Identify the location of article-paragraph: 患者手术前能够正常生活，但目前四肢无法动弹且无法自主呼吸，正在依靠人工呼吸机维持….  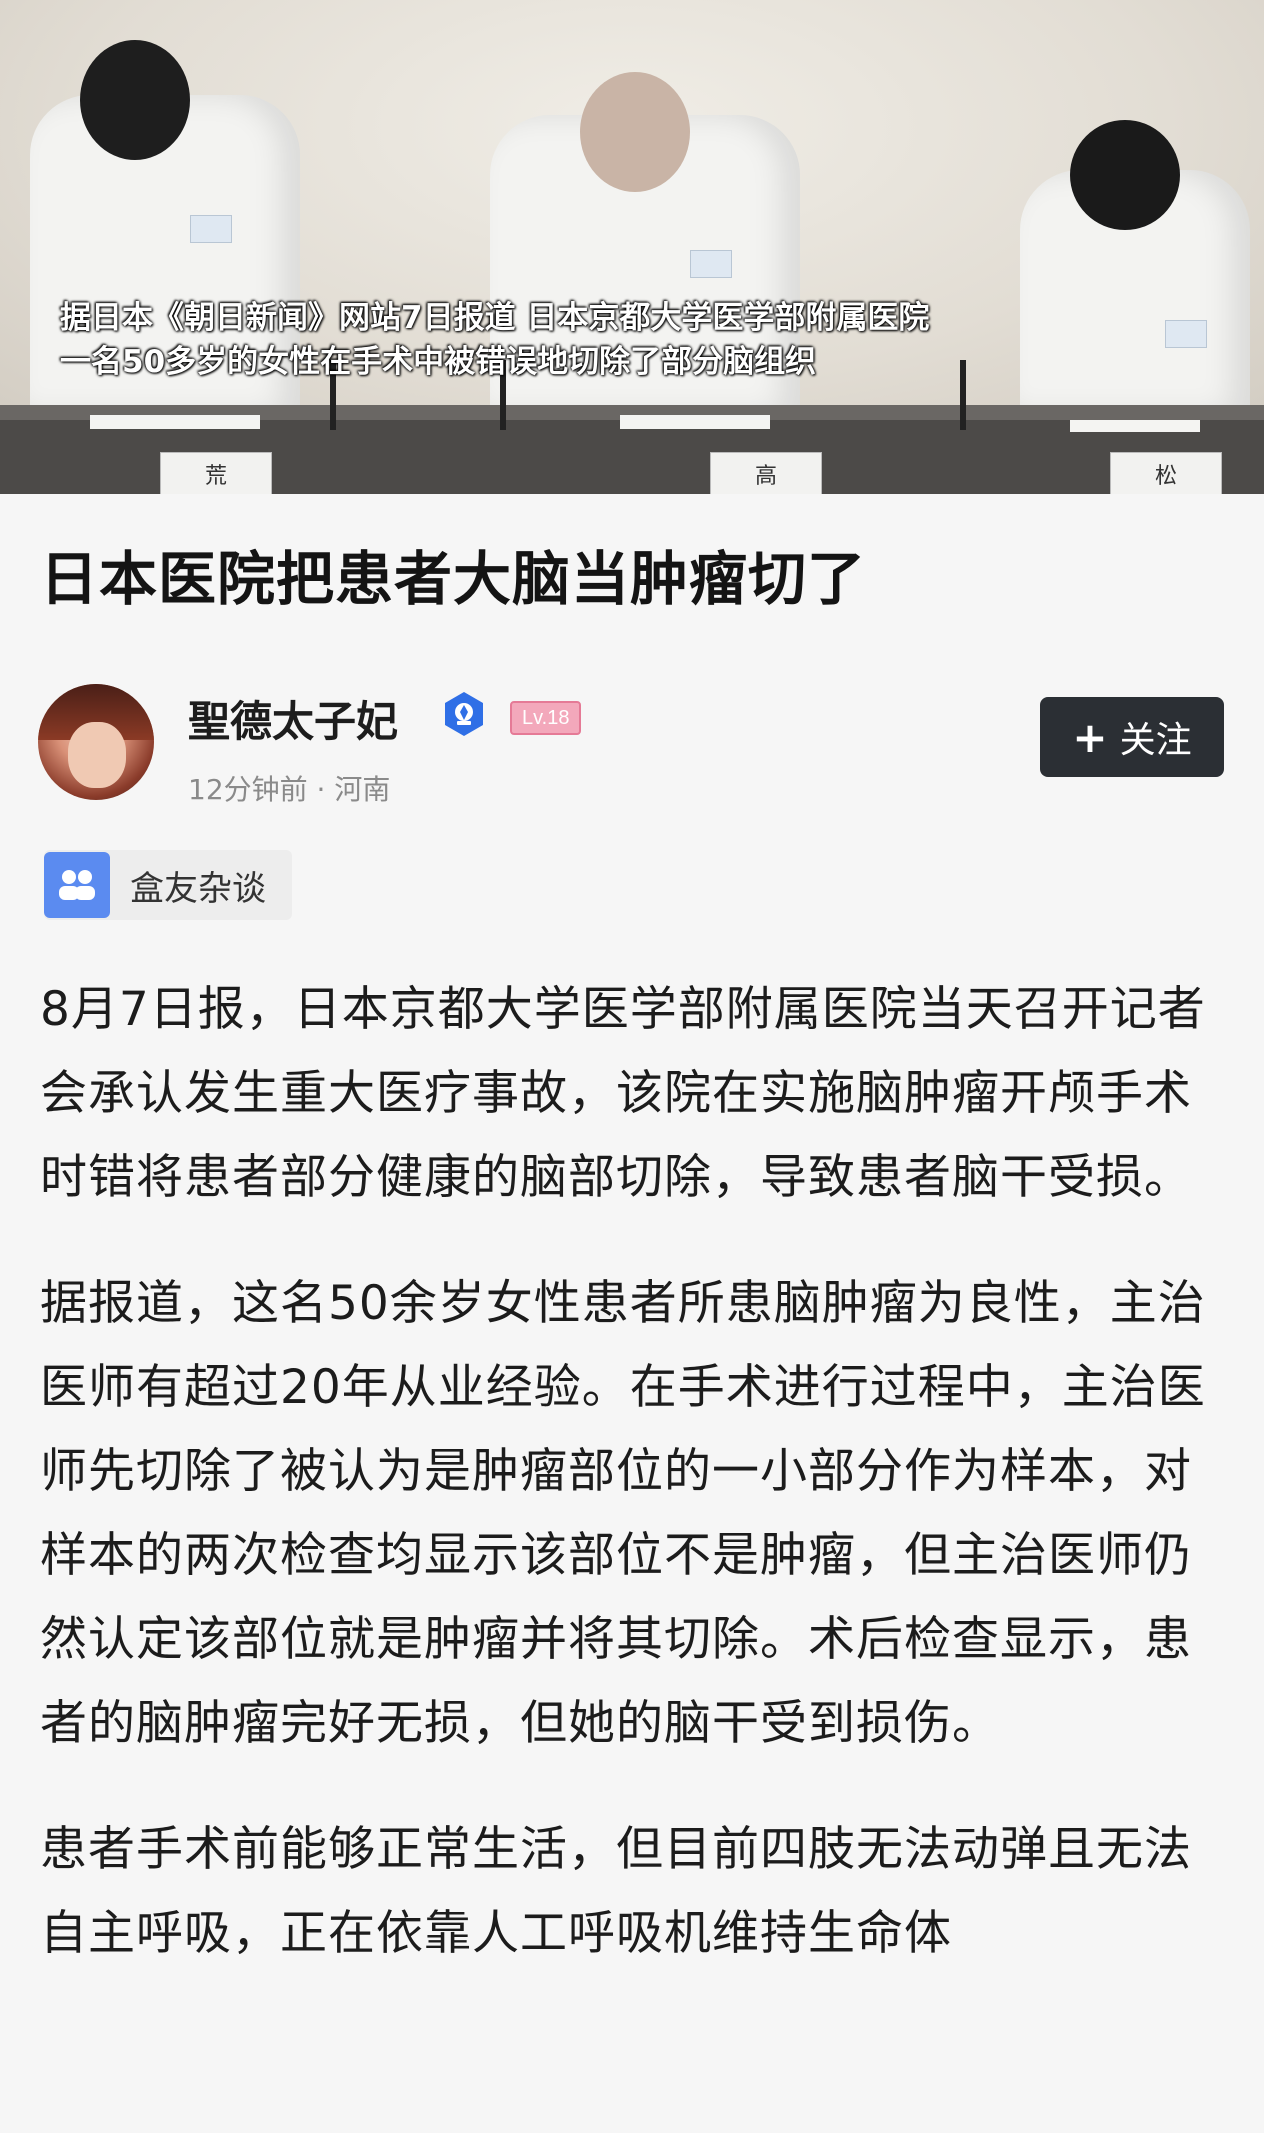
(616, 1891).